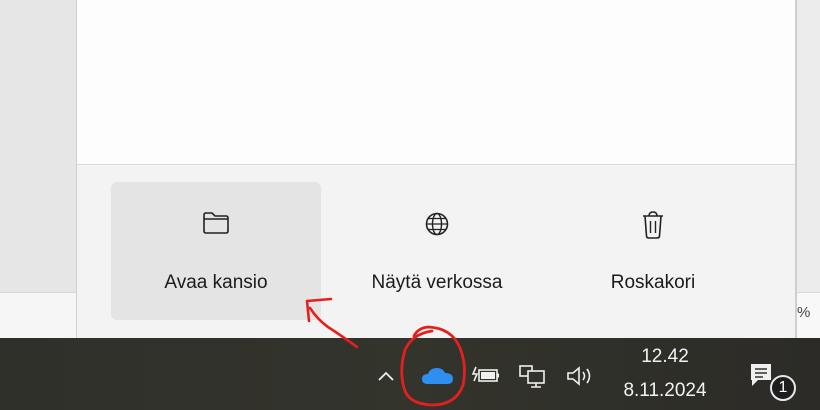 The width and height of the screenshot is (820, 410). What do you see at coordinates (665, 371) in the screenshot?
I see `taskbar-clock: 12.42 8.11.2024` at bounding box center [665, 371].